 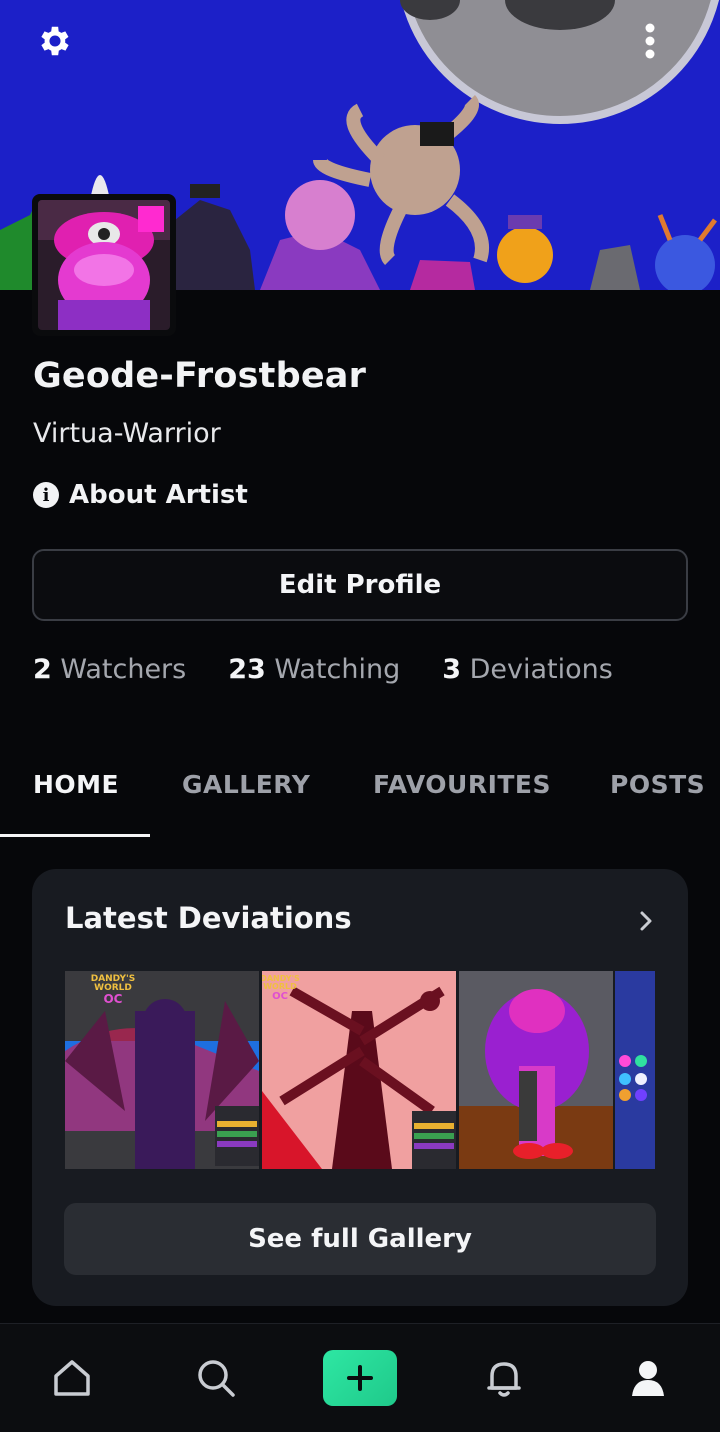 I want to click on home-icon, so click(x=72, y=1378).